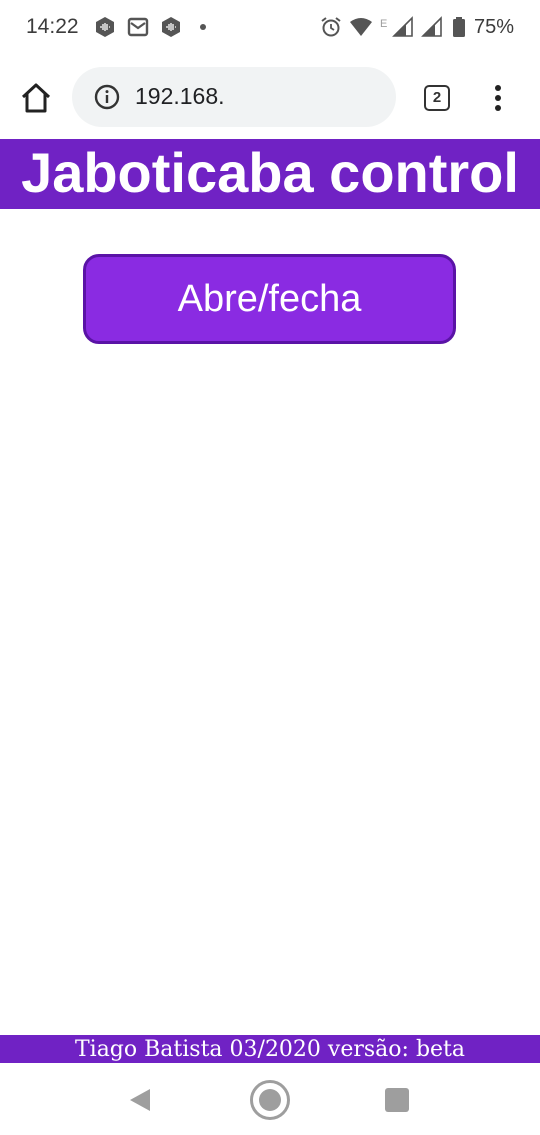 This screenshot has width=540, height=1135. What do you see at coordinates (273, 96) in the screenshot?
I see `url-redaction` at bounding box center [273, 96].